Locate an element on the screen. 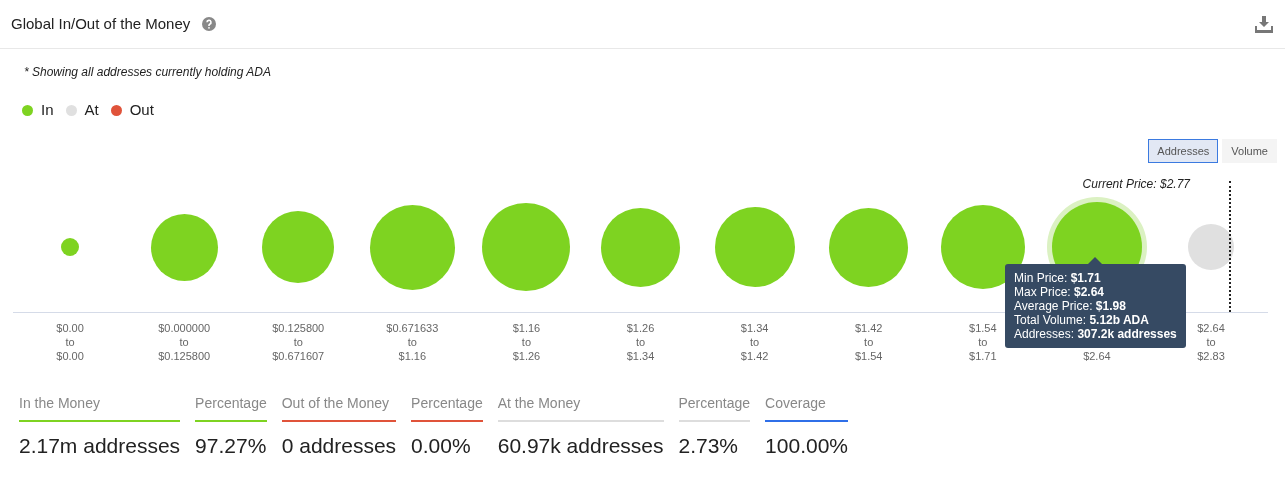 The image size is (1285, 486). tooltip-line: Addresses: 307.2k addresses is located at coordinates (1095, 334).